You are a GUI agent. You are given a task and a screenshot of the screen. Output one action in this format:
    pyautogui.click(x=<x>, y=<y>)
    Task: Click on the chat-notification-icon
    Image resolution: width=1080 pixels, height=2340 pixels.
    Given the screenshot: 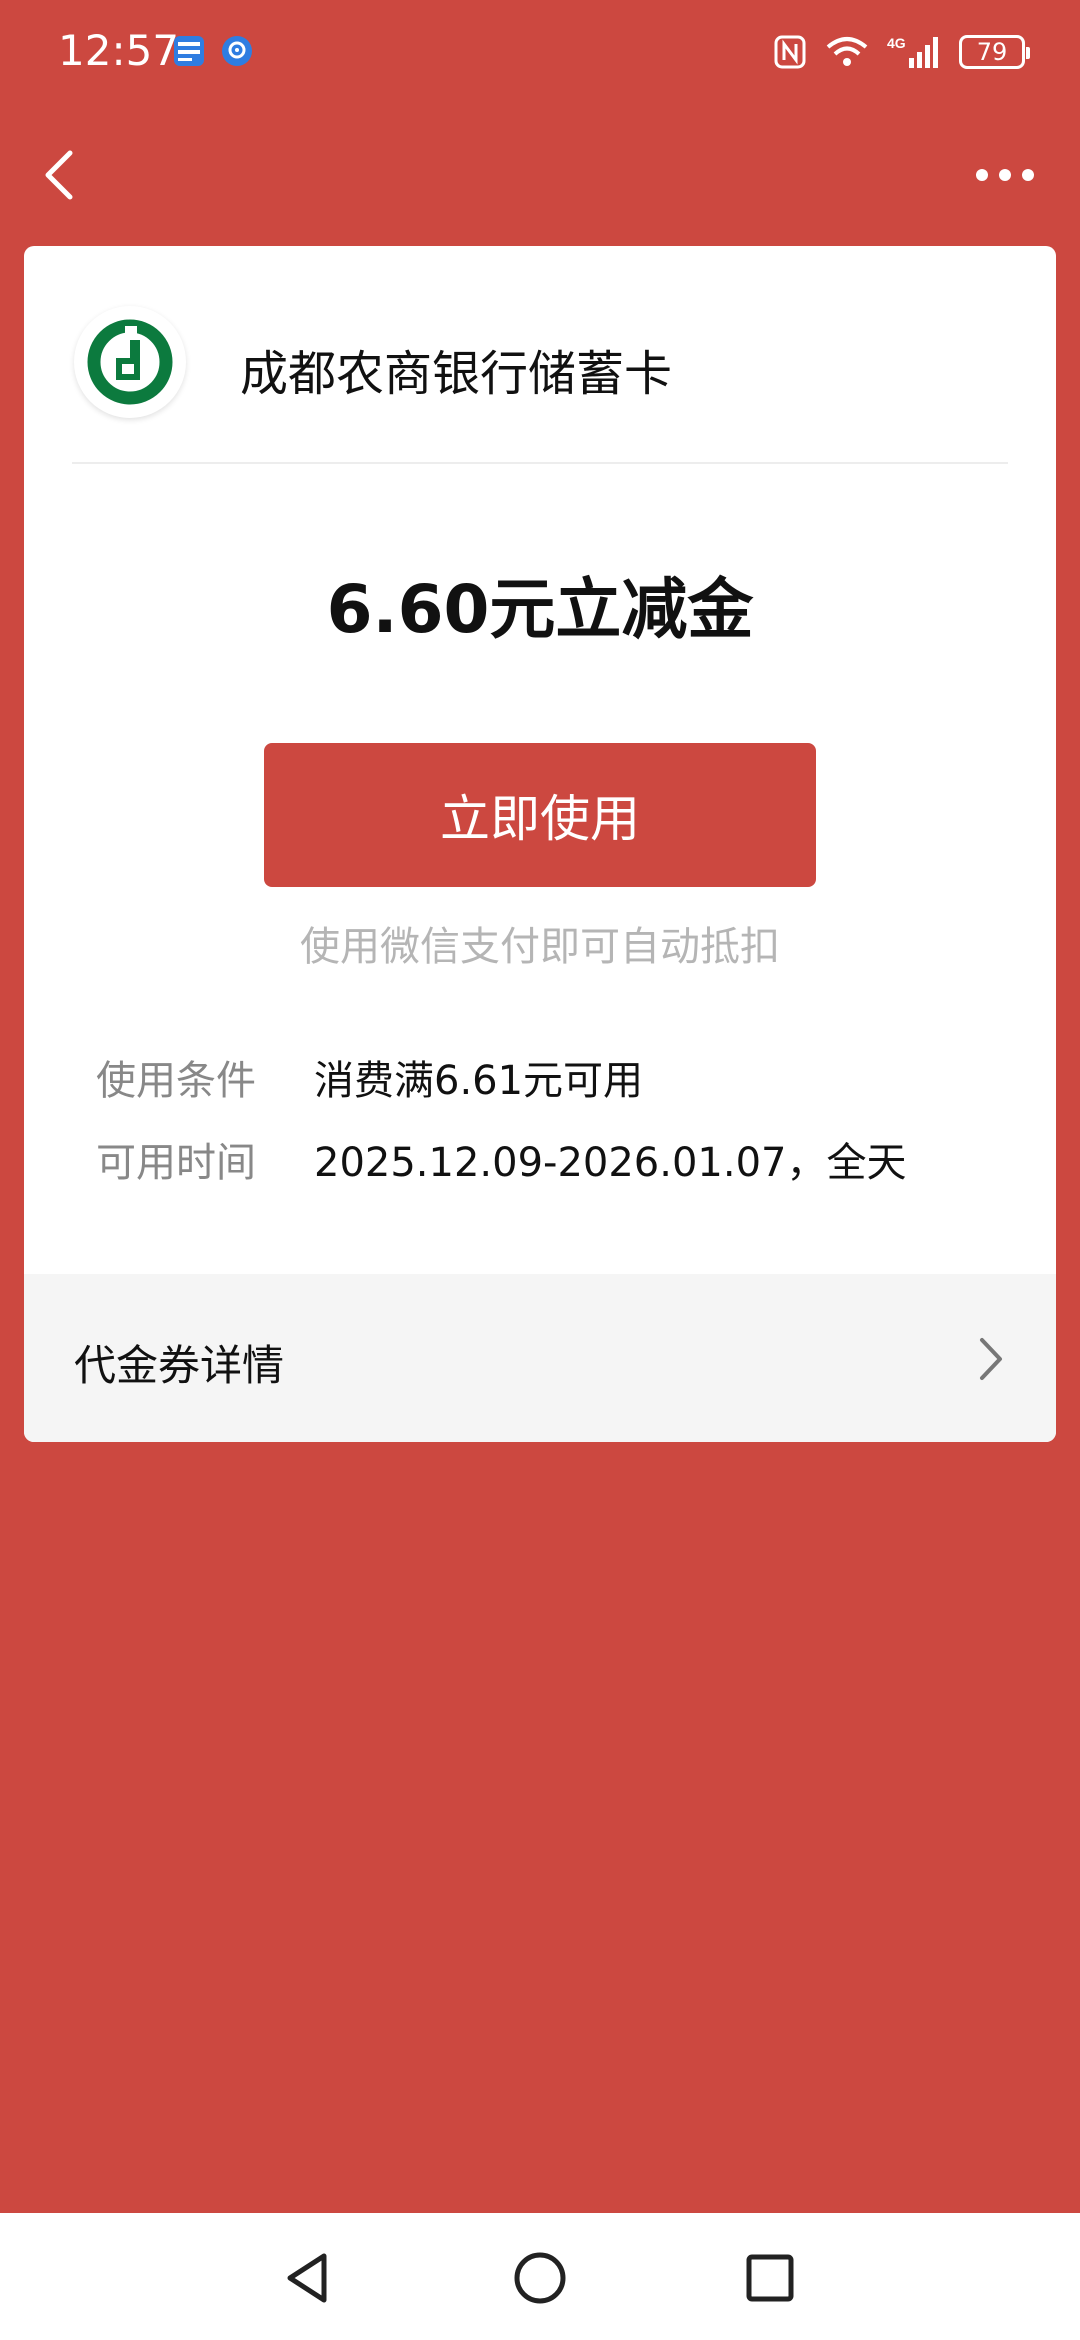 What is the action you would take?
    pyautogui.click(x=237, y=51)
    